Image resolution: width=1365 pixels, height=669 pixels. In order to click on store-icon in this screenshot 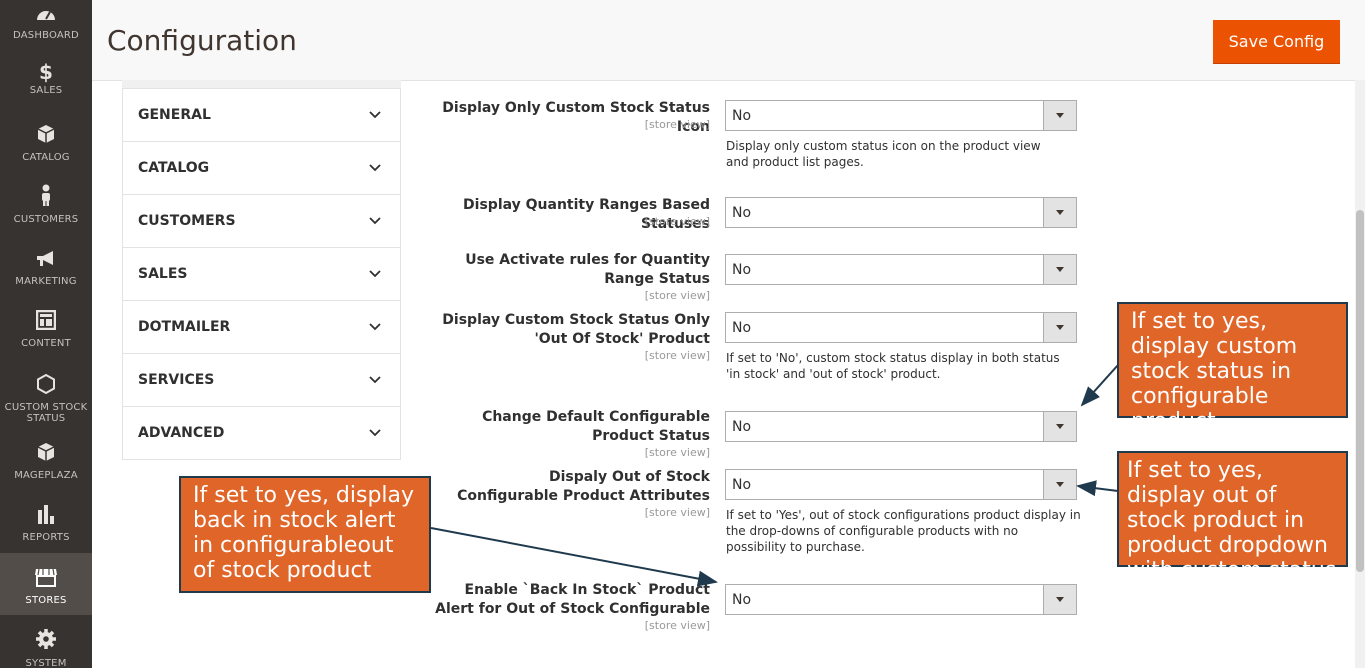, I will do `click(46, 579)`.